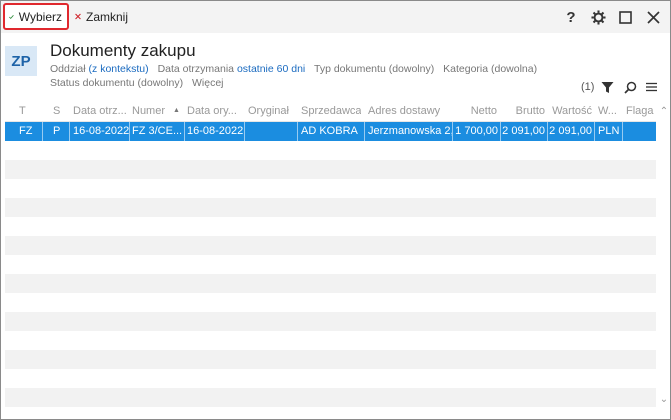  What do you see at coordinates (625, 17) in the screenshot?
I see `maximize-icon` at bounding box center [625, 17].